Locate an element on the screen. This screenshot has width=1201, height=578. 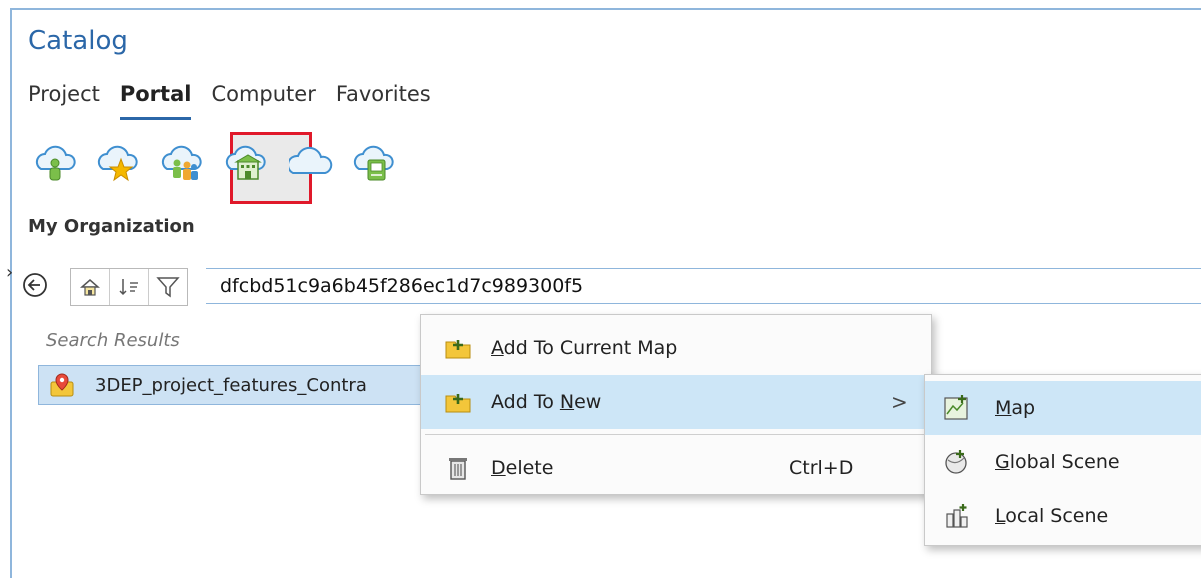
menu-separator is located at coordinates (677, 434).